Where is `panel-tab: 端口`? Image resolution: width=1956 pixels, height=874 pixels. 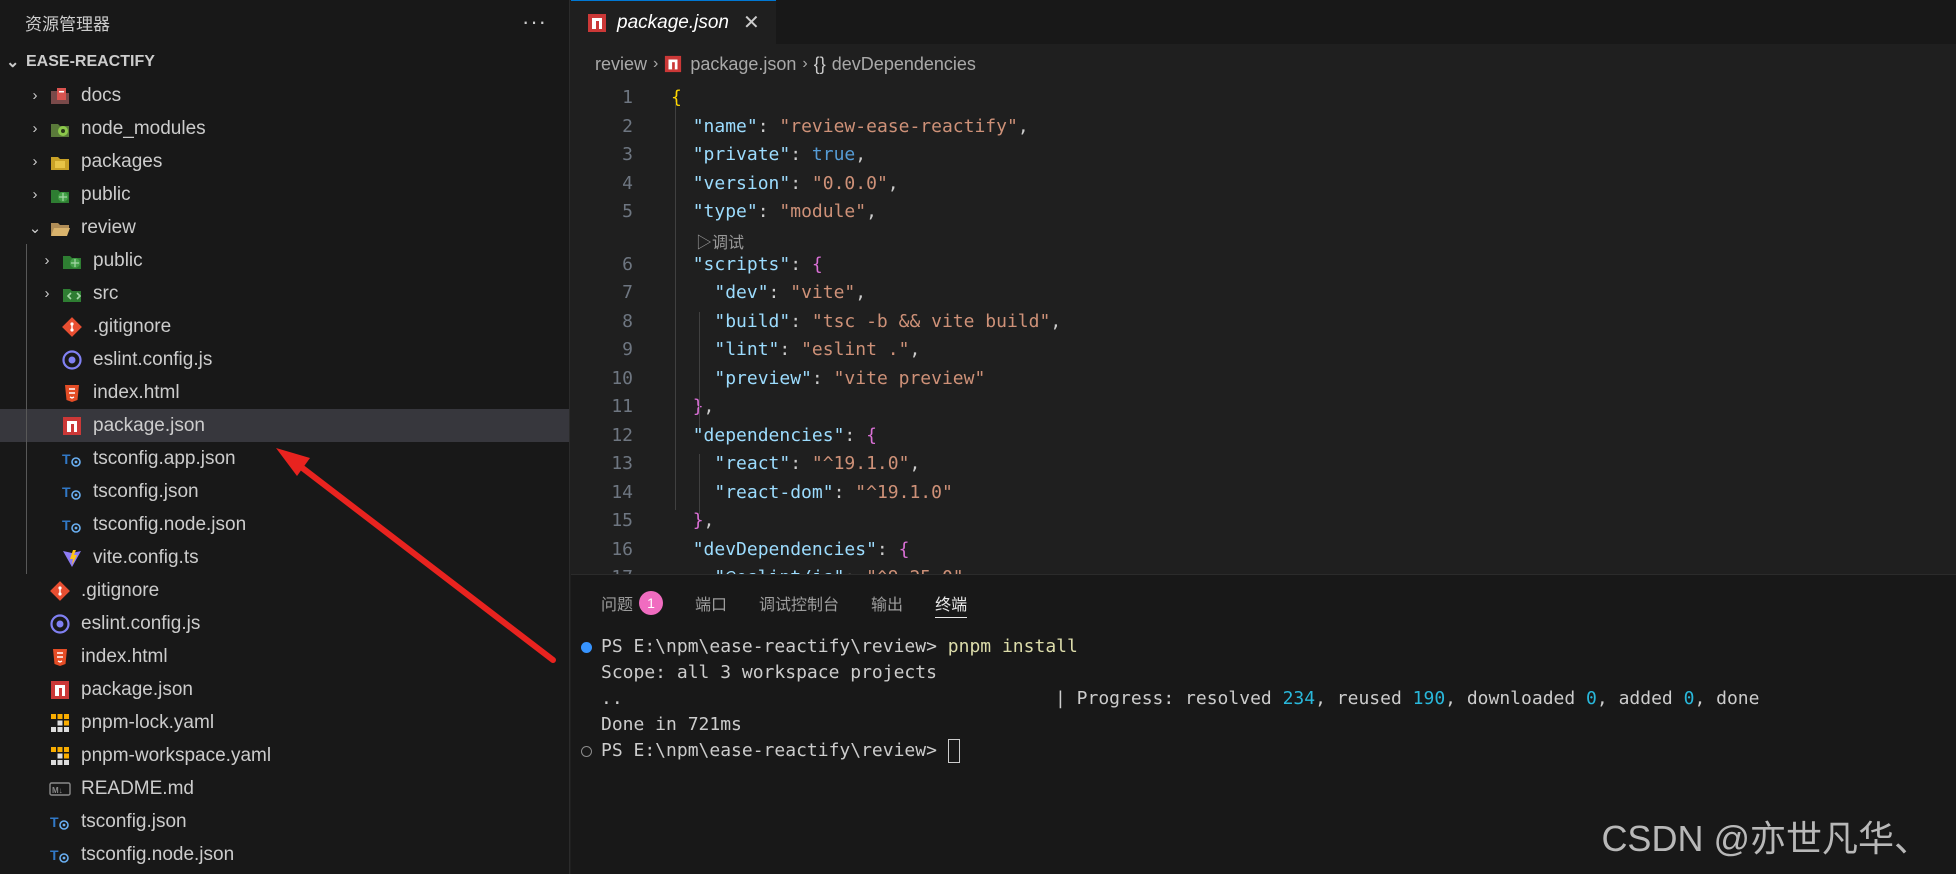 panel-tab: 端口 is located at coordinates (711, 603).